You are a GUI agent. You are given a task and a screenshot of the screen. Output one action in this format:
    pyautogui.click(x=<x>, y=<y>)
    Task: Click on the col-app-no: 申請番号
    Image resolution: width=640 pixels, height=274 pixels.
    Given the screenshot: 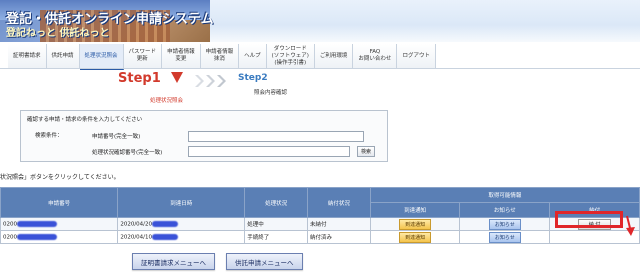 What is the action you would take?
    pyautogui.click(x=59, y=202)
    